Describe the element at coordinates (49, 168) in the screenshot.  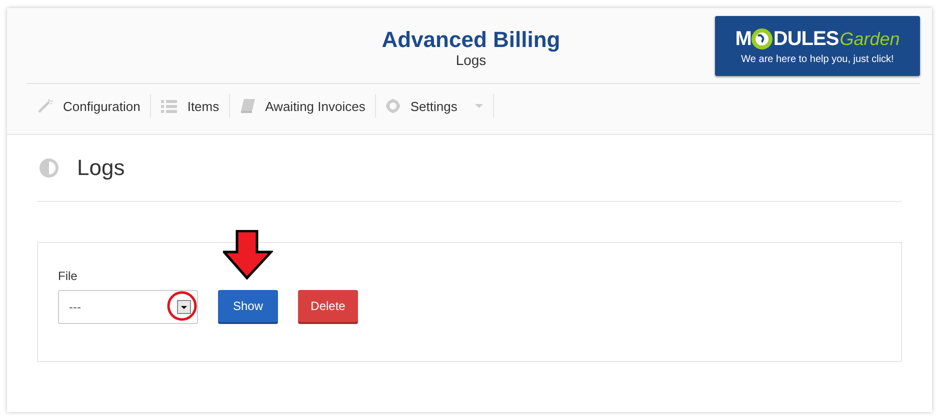
I see `contrast-icon` at that location.